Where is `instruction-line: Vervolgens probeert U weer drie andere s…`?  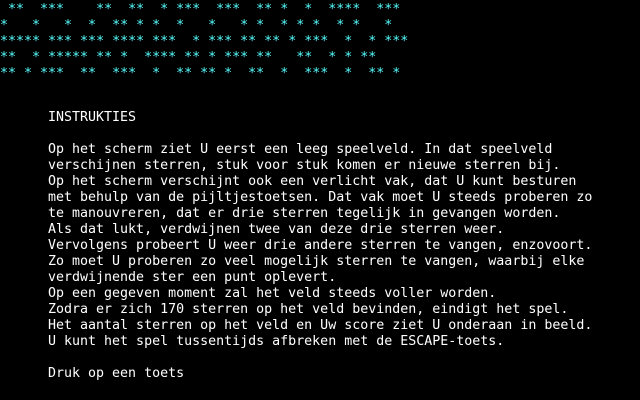
instruction-line: Vervolgens probeert U weer drie andere s… is located at coordinates (320, 245).